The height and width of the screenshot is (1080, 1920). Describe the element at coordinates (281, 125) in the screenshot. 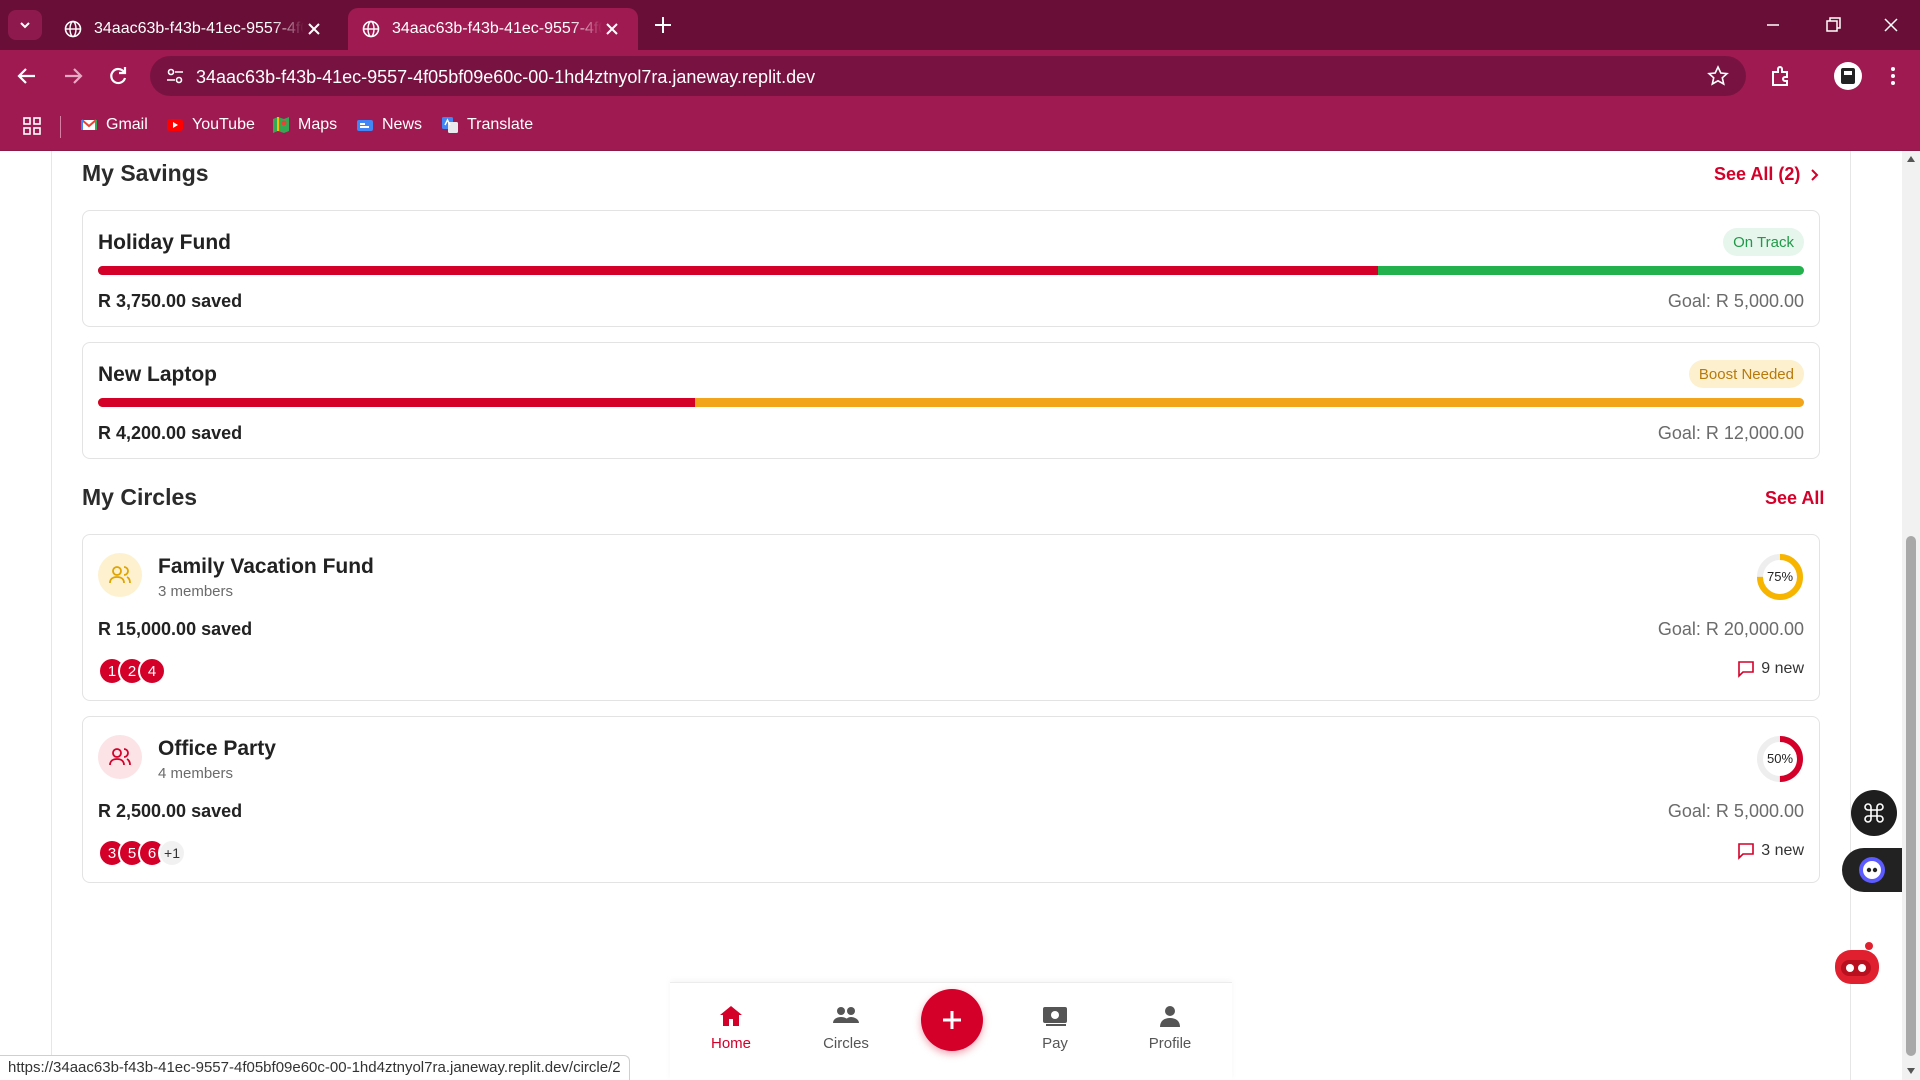

I see `maps-icon` at that location.